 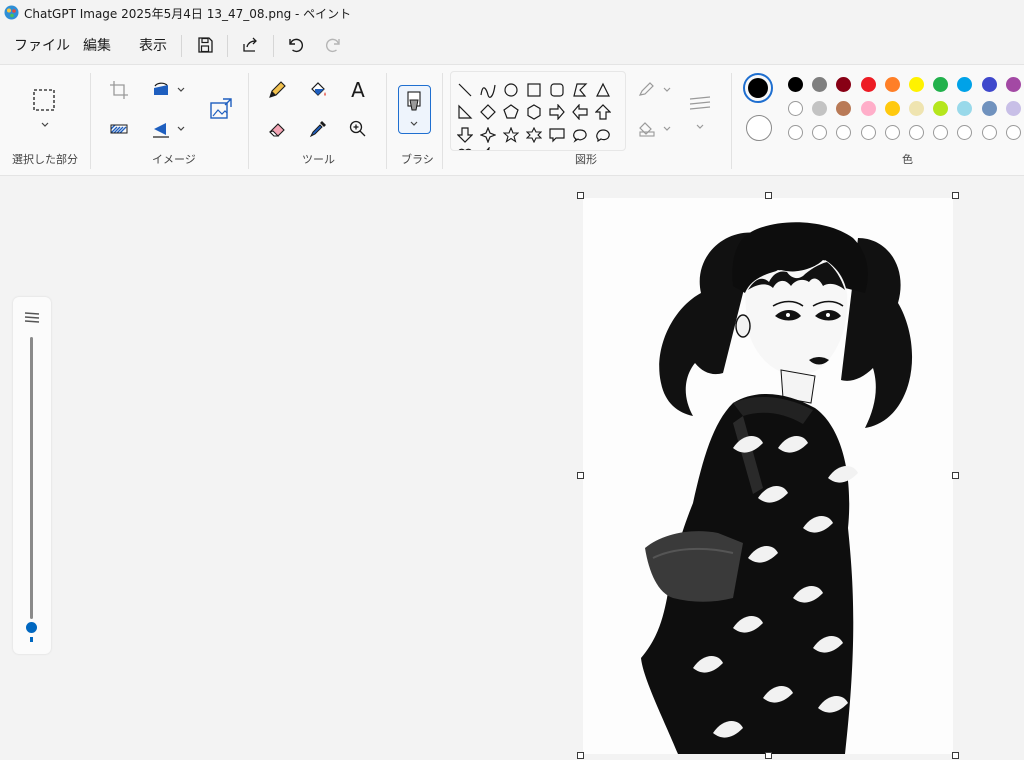 I want to click on primary-color-button, so click(x=758, y=88).